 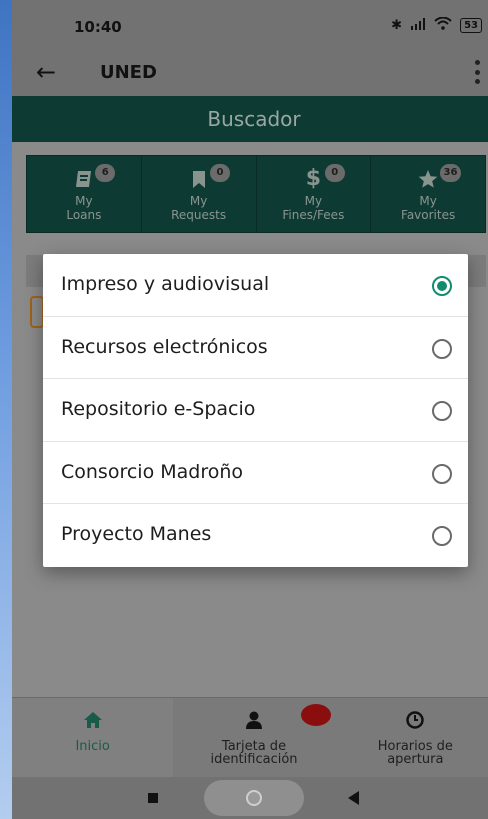 What do you see at coordinates (428, 215) in the screenshot?
I see `tile-label-line2: Favorites` at bounding box center [428, 215].